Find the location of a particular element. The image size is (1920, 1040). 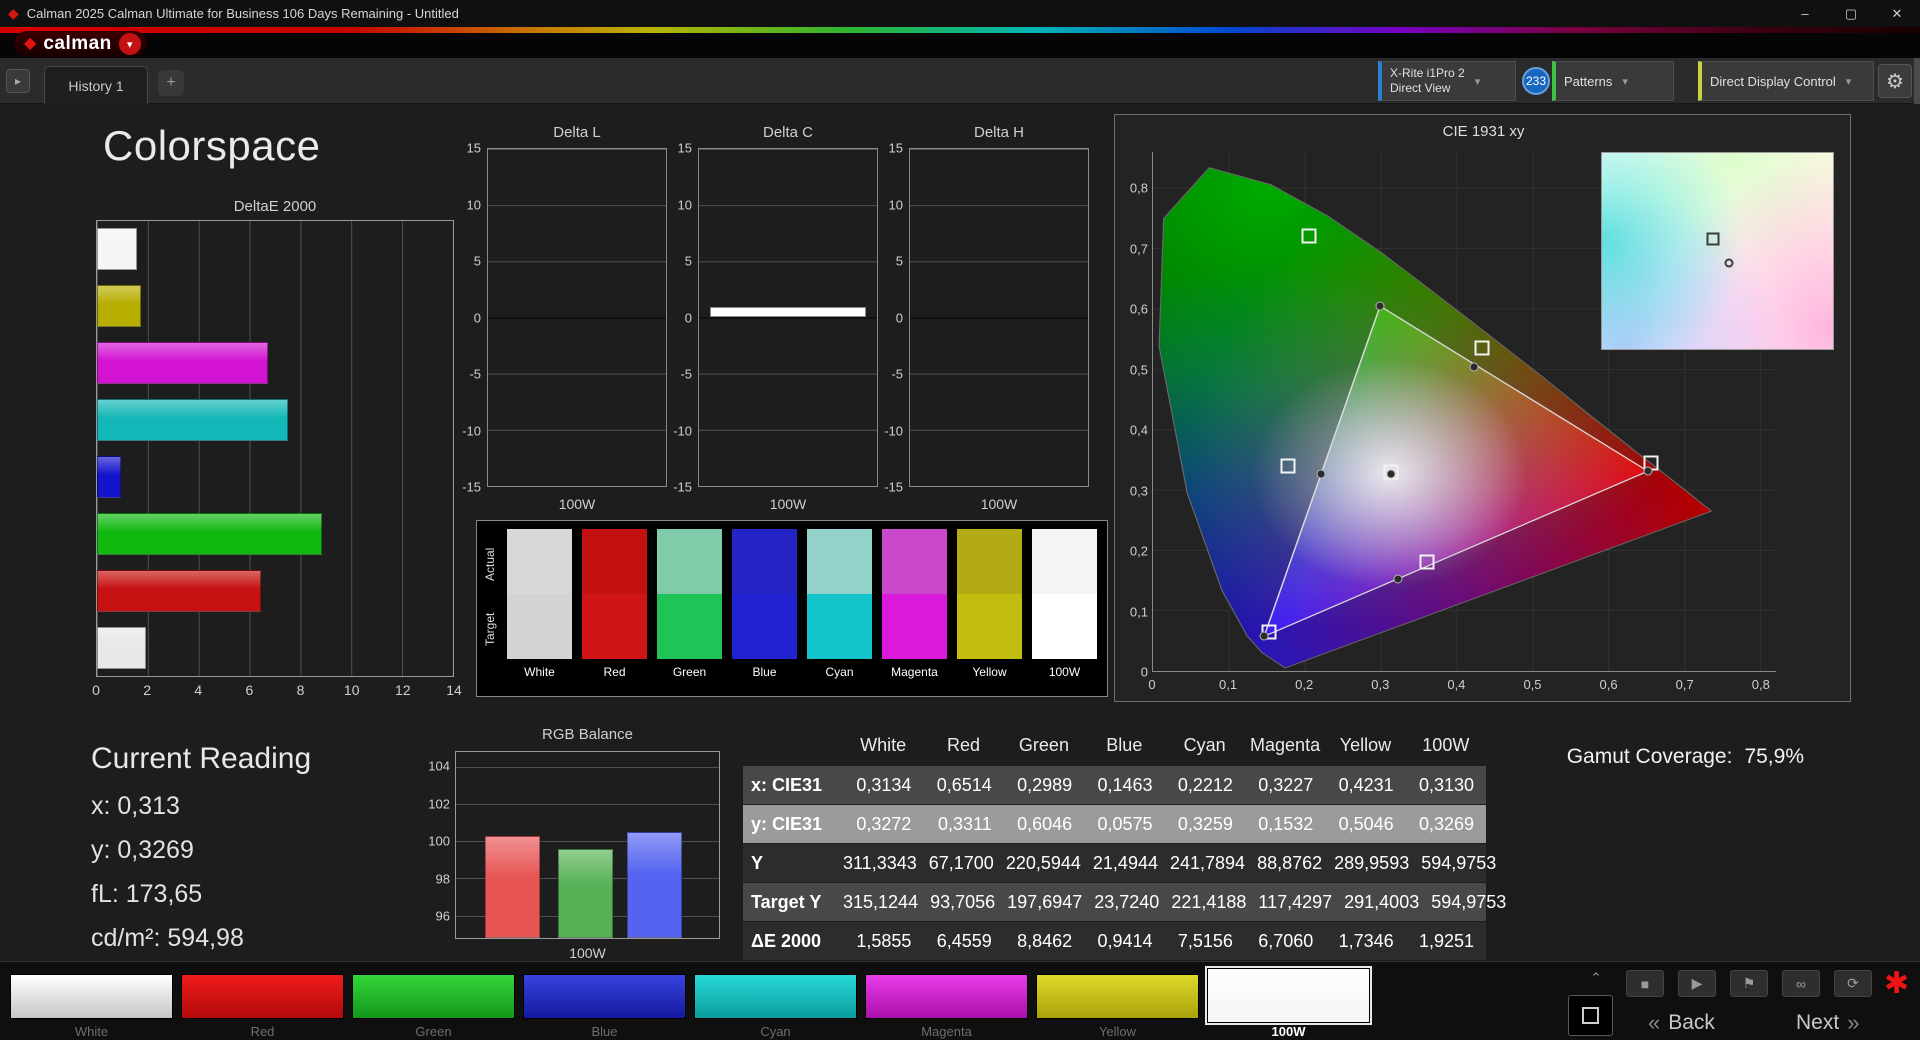

rgb-bar-red is located at coordinates (512, 886).